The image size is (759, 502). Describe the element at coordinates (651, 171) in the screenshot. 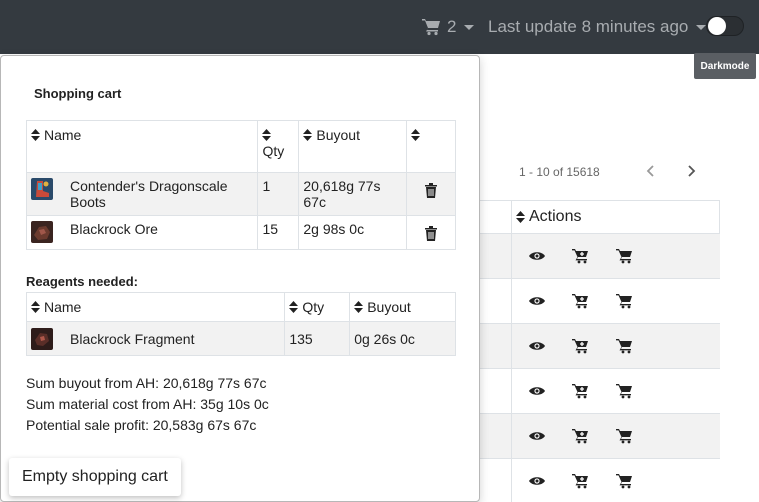

I see `chevron-left-icon` at that location.